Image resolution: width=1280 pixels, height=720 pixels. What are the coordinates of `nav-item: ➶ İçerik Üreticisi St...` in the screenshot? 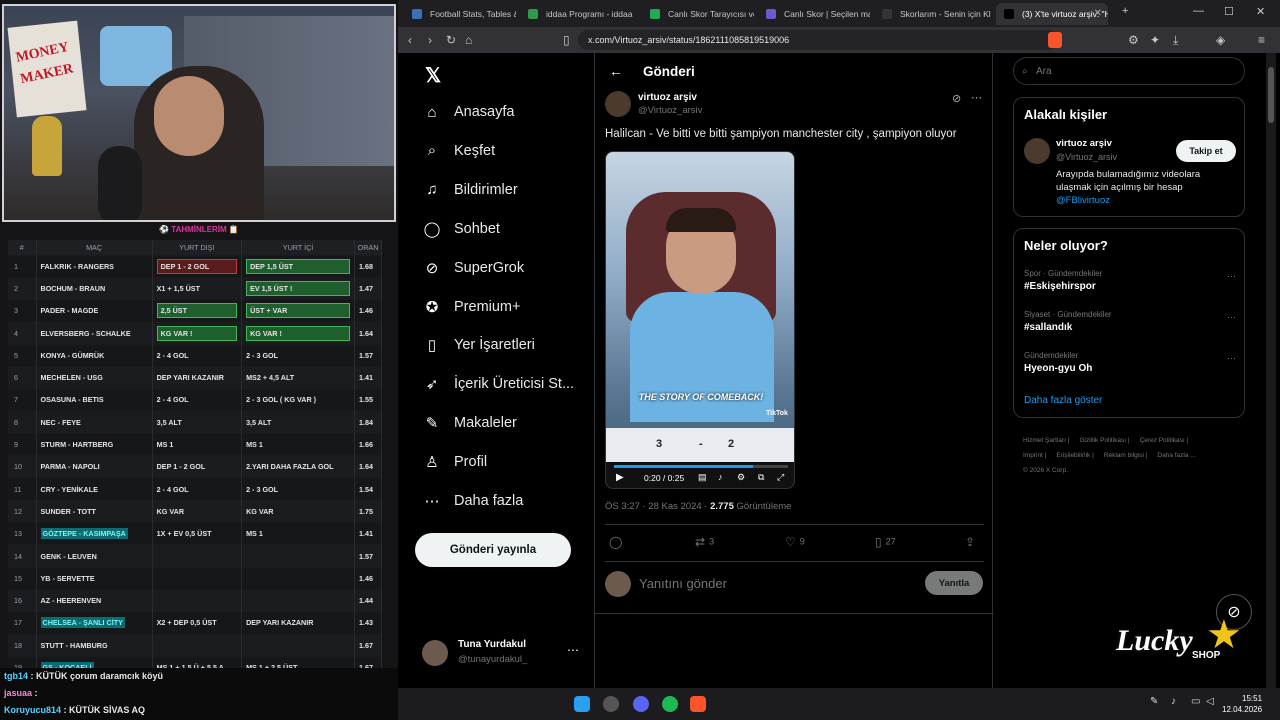 It's located at (498, 384).